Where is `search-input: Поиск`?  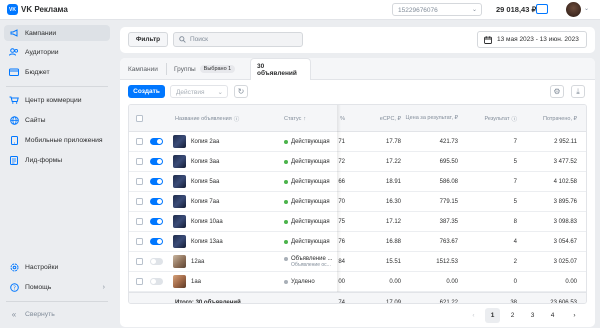
search-input: Поиск is located at coordinates (238, 39).